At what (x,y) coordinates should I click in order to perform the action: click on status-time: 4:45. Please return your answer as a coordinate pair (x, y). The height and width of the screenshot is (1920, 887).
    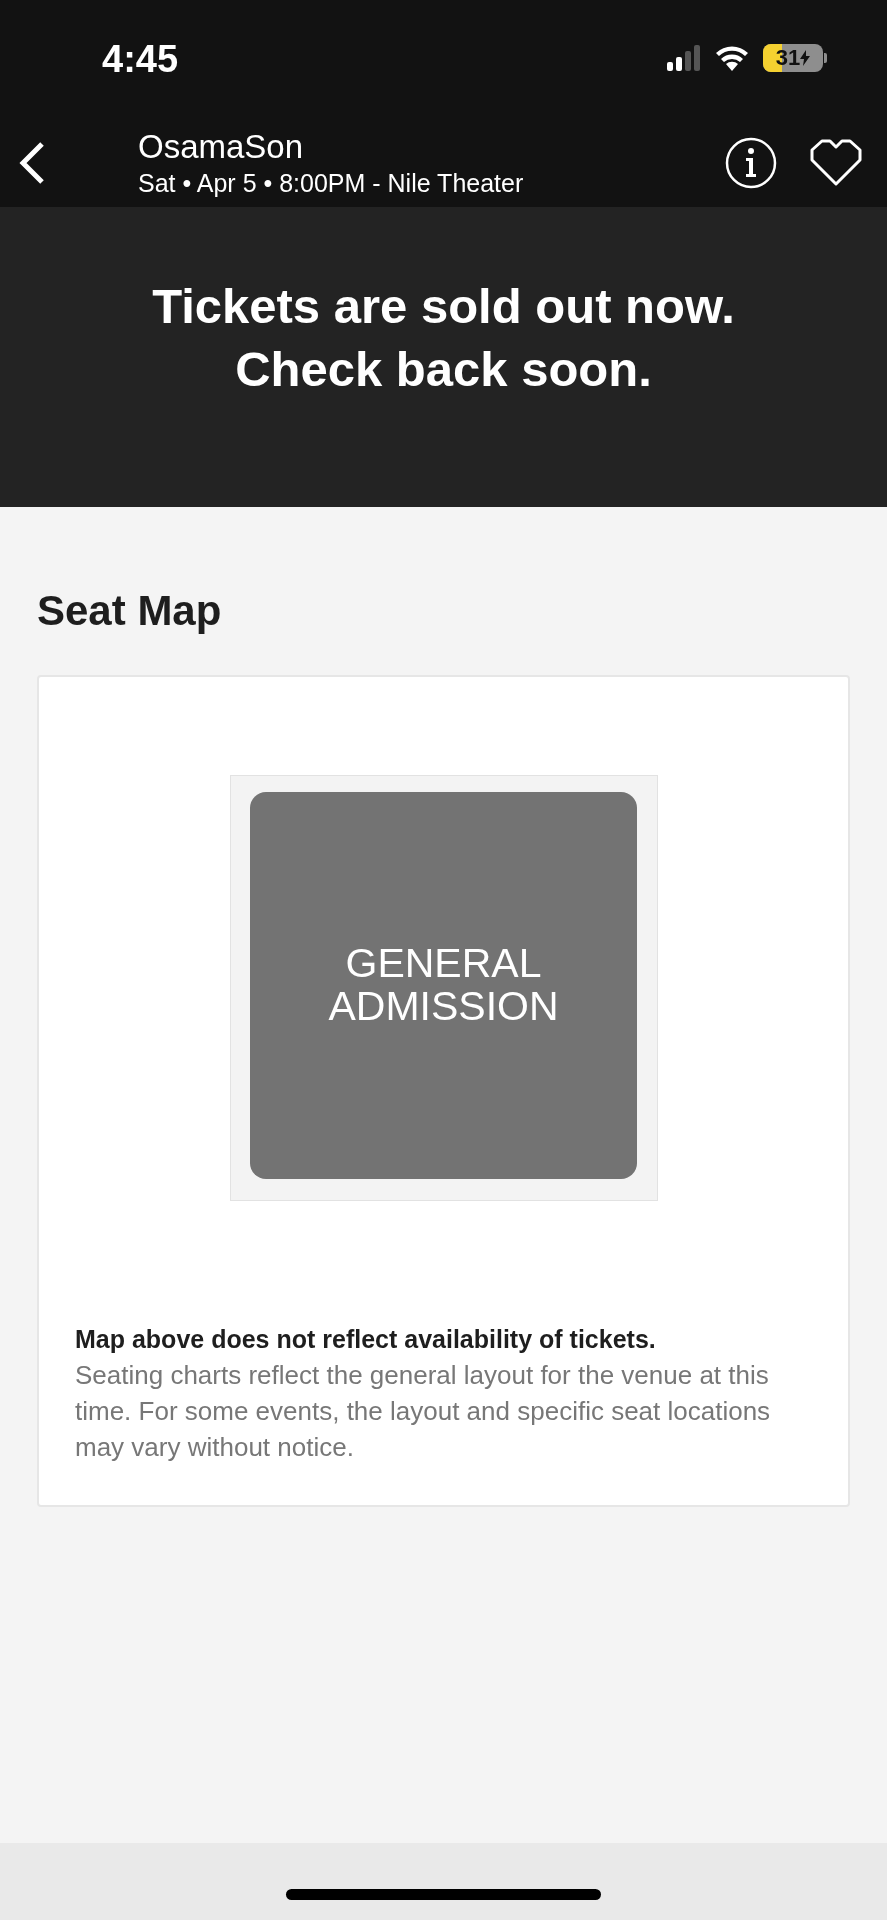
    Looking at the image, I should click on (140, 59).